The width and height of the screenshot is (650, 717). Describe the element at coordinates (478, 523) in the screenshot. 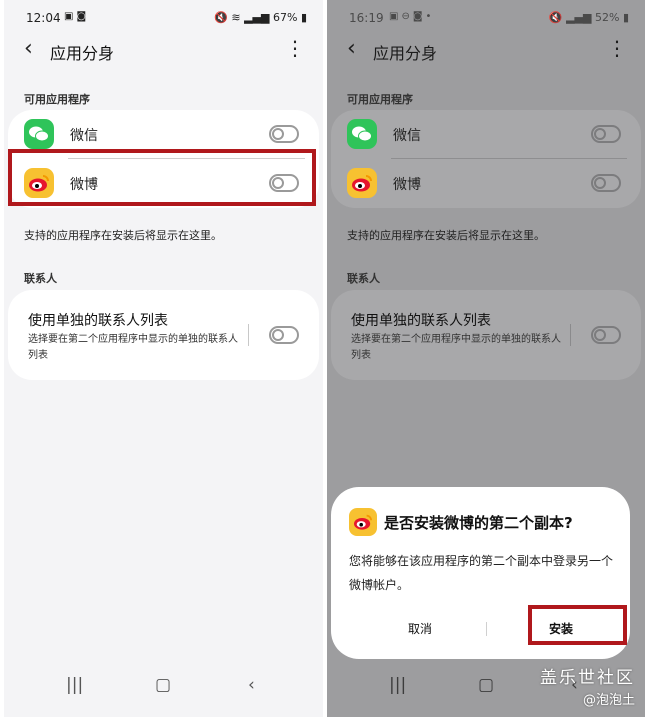

I see `dialog-title: 是否安装微博的第二个副本?` at that location.